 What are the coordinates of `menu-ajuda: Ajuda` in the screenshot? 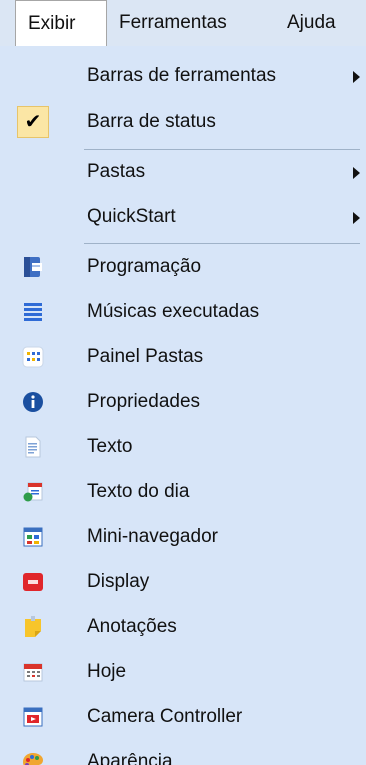 It's located at (311, 23).